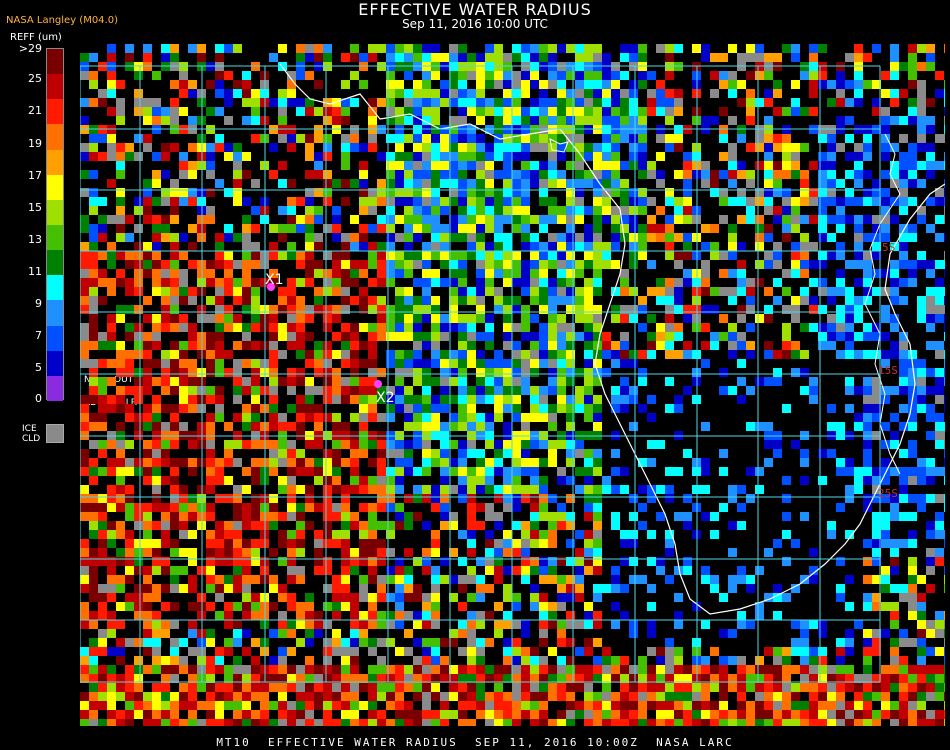  Describe the element at coordinates (35, 143) in the screenshot. I see `colorbar-tick-label: 19` at that location.